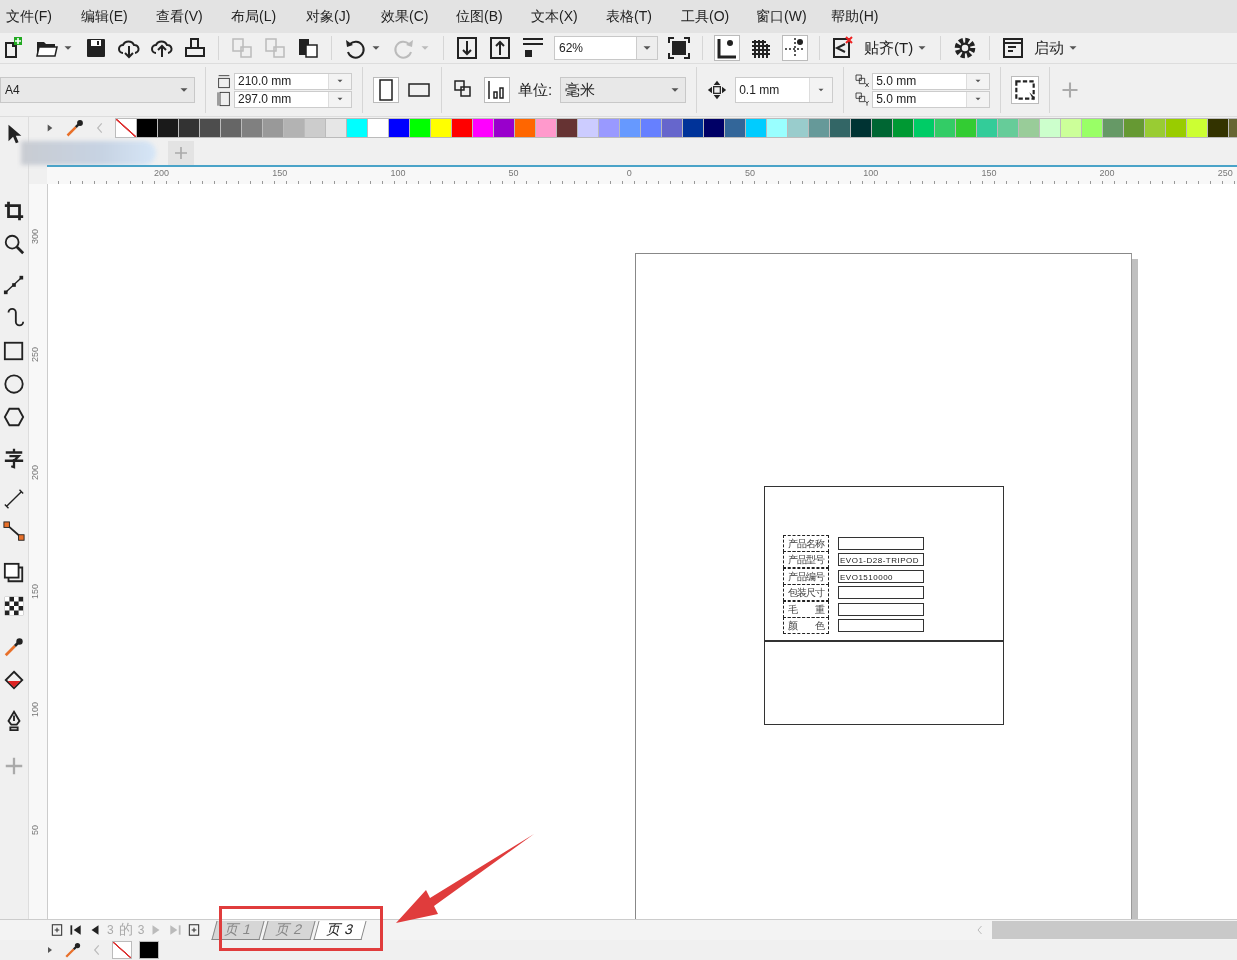 The image size is (1237, 960). Describe the element at coordinates (889, 48) in the screenshot. I see `snap-menu: 贴齐(T)` at that location.